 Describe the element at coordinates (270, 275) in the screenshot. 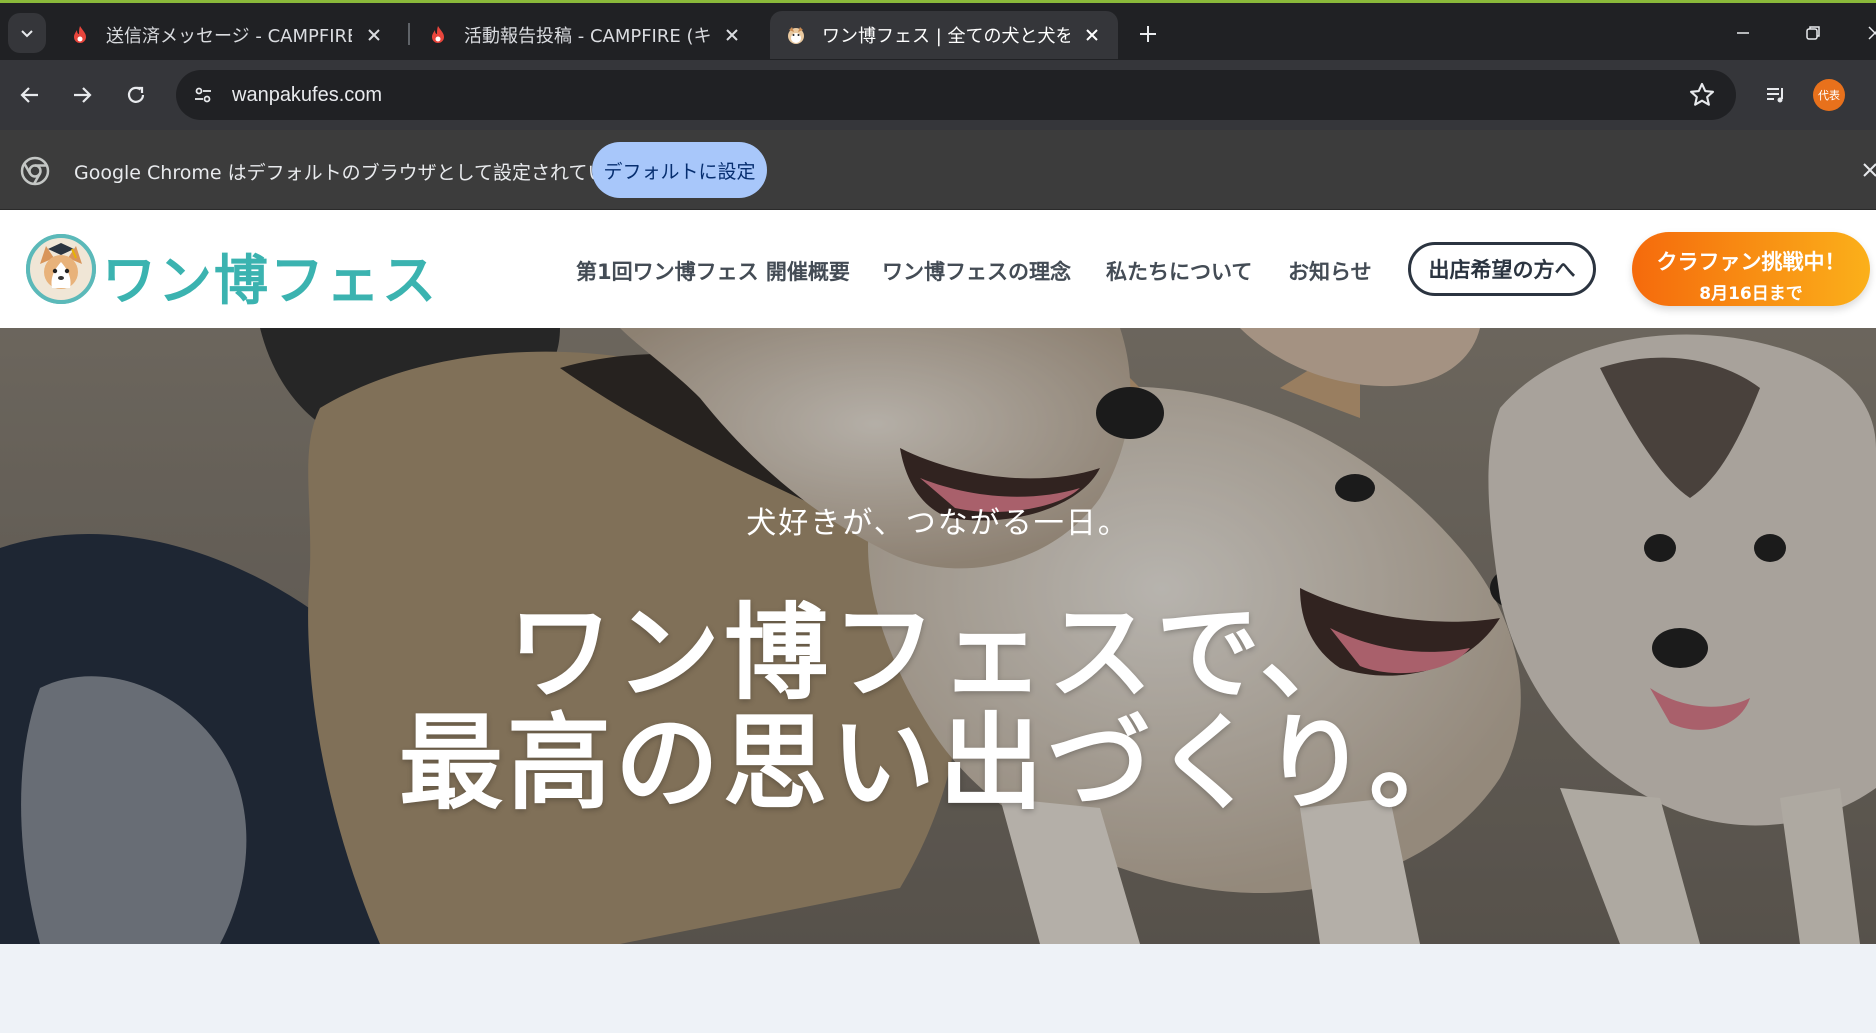

I see `site-logo-text: ワン博フェス` at that location.